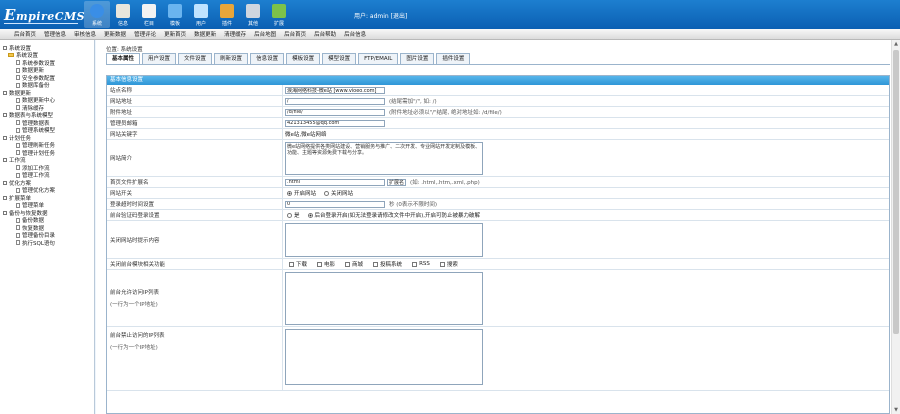  I want to click on allowed-ips-textarea, so click(384, 298).